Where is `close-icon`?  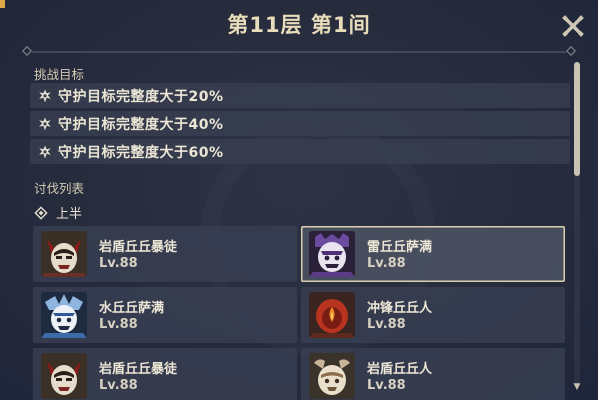 close-icon is located at coordinates (573, 26).